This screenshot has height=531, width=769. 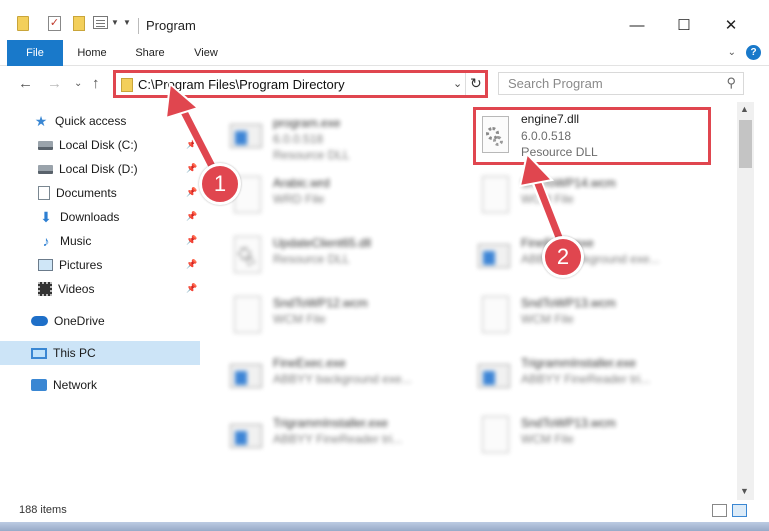 I want to click on chevron-down-icon: ▼, so click(x=115, y=22).